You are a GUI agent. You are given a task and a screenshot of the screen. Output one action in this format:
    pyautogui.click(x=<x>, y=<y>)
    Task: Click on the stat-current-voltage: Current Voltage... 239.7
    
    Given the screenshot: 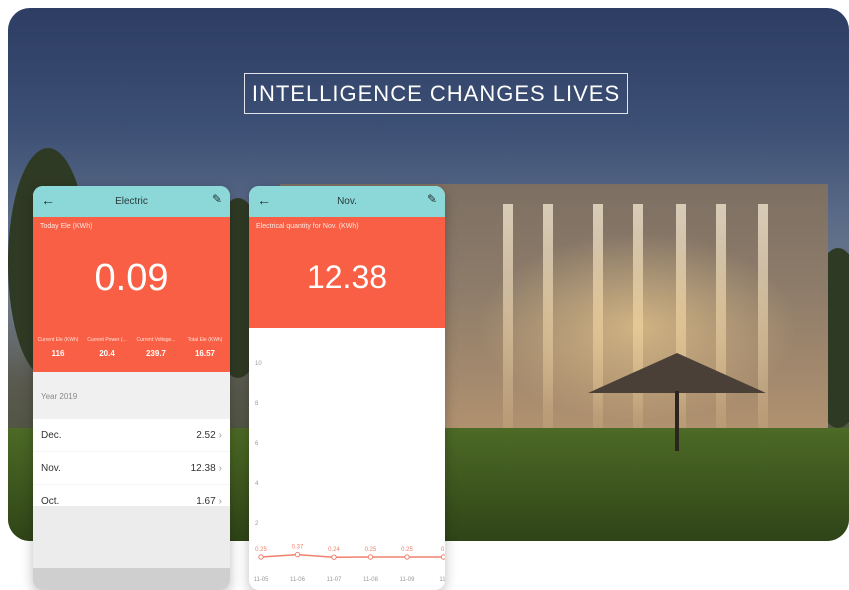 What is the action you would take?
    pyautogui.click(x=156, y=347)
    